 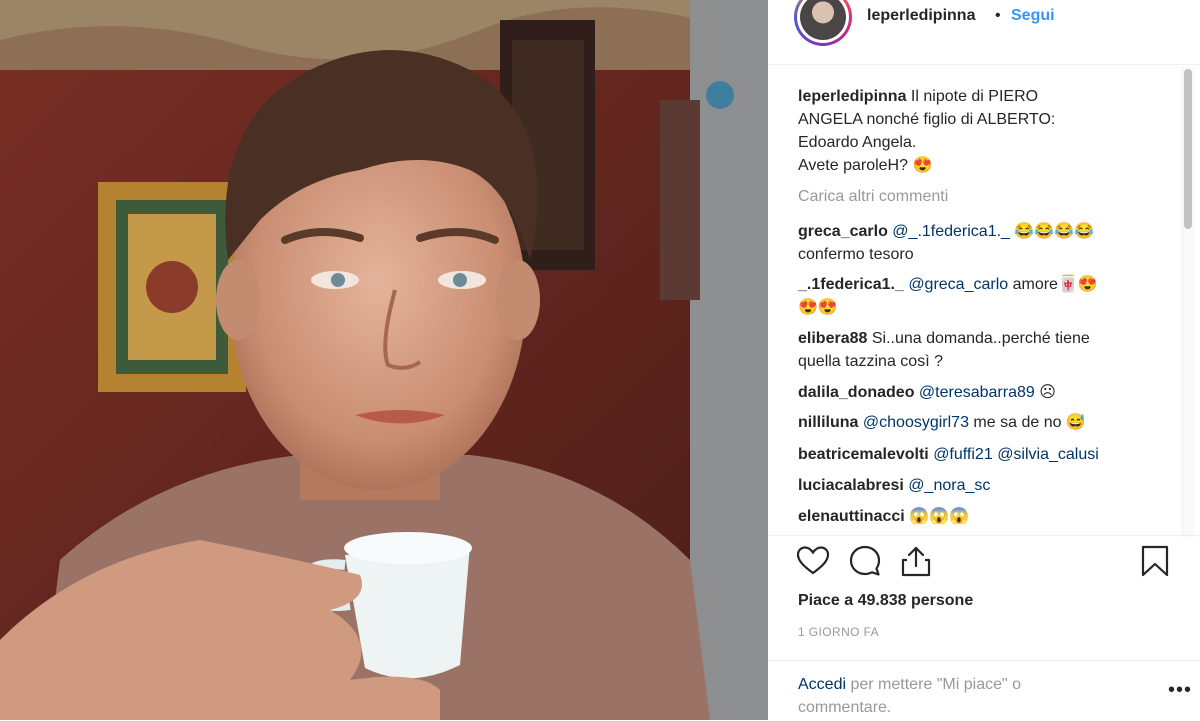 I want to click on comment-mention: @choosygirl73, so click(x=916, y=422).